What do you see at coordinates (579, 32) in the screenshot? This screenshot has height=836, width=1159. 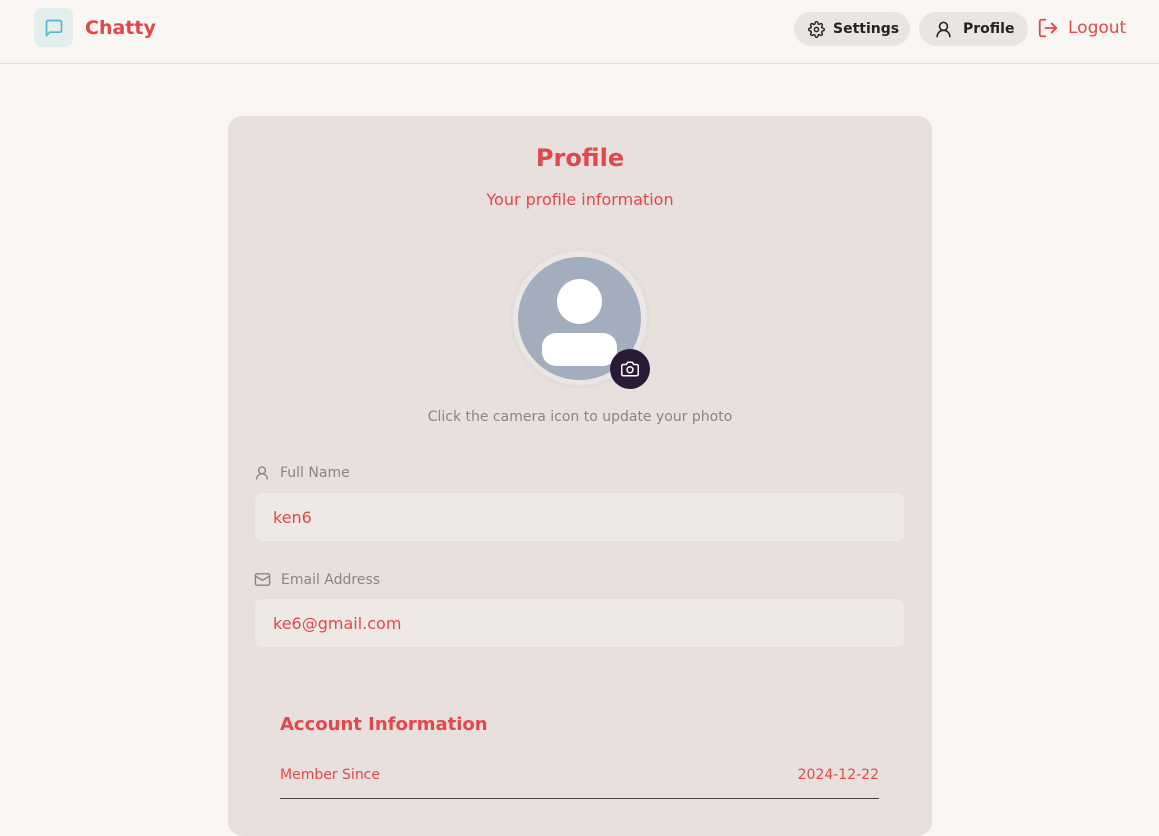 I see `navbar: Chatty Settings Profile Logout` at bounding box center [579, 32].